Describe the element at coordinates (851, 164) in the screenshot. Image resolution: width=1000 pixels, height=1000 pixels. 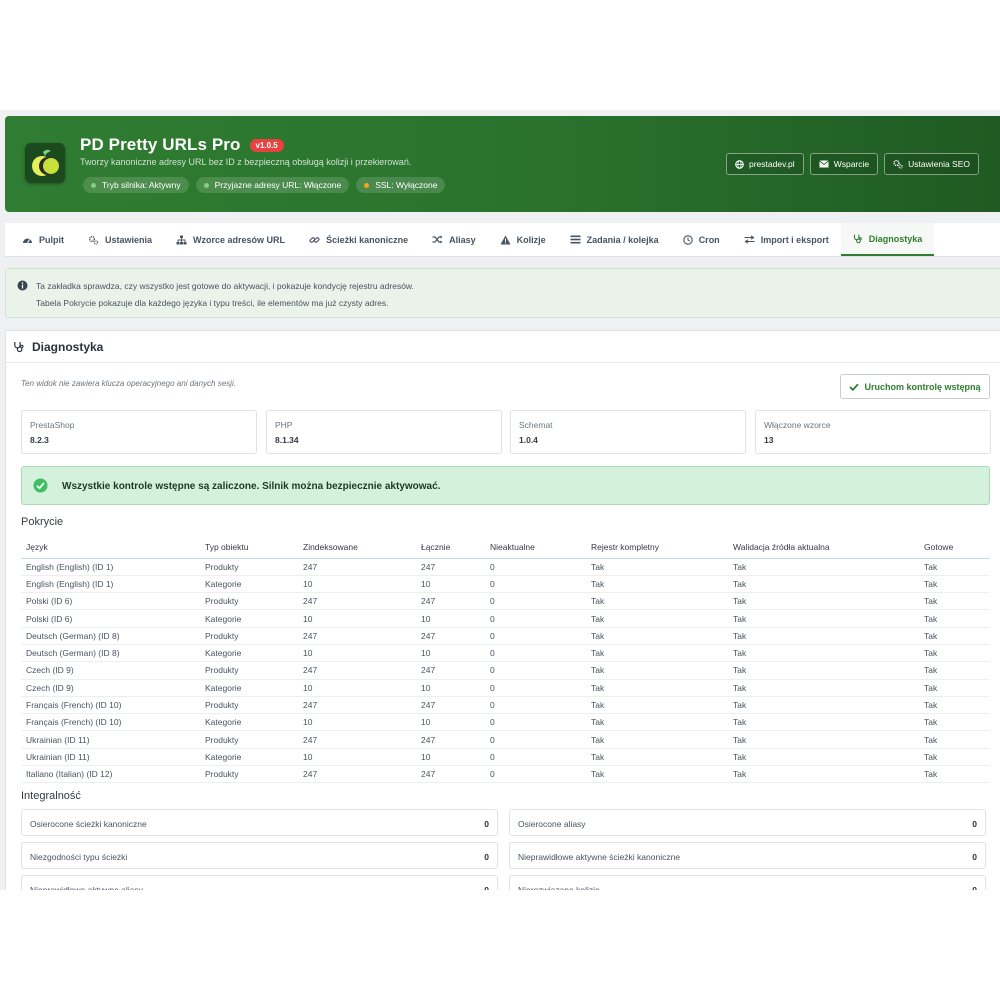
I see `button-label: Wsparcie` at that location.